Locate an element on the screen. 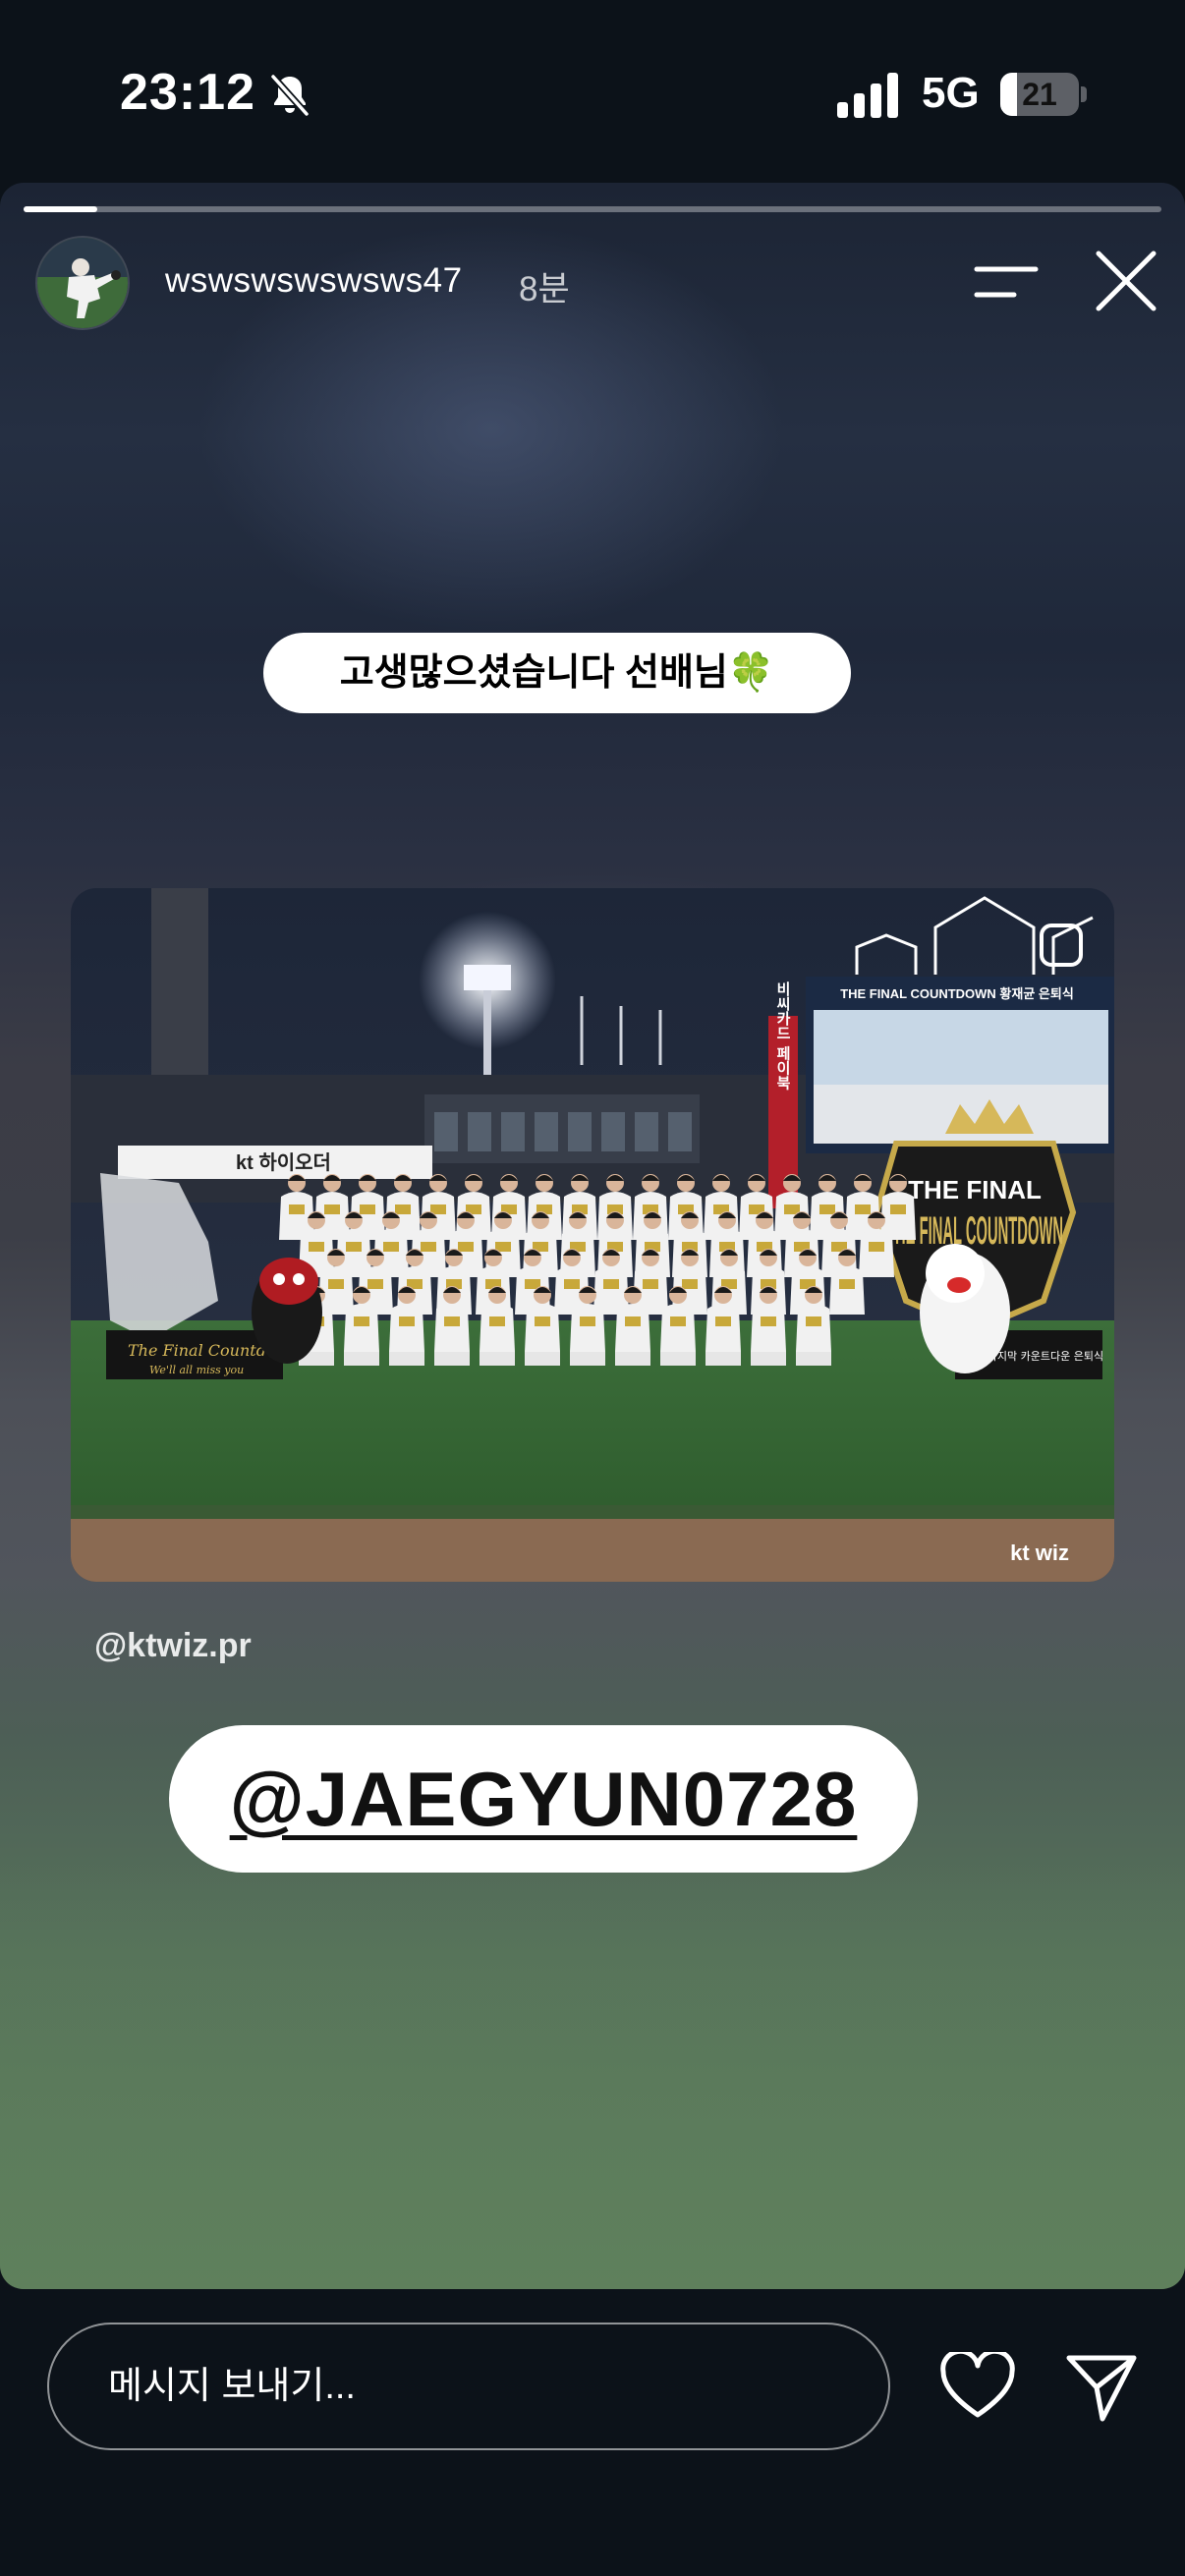 This screenshot has width=1185, height=2576. home-indicator is located at coordinates (592, 2551).